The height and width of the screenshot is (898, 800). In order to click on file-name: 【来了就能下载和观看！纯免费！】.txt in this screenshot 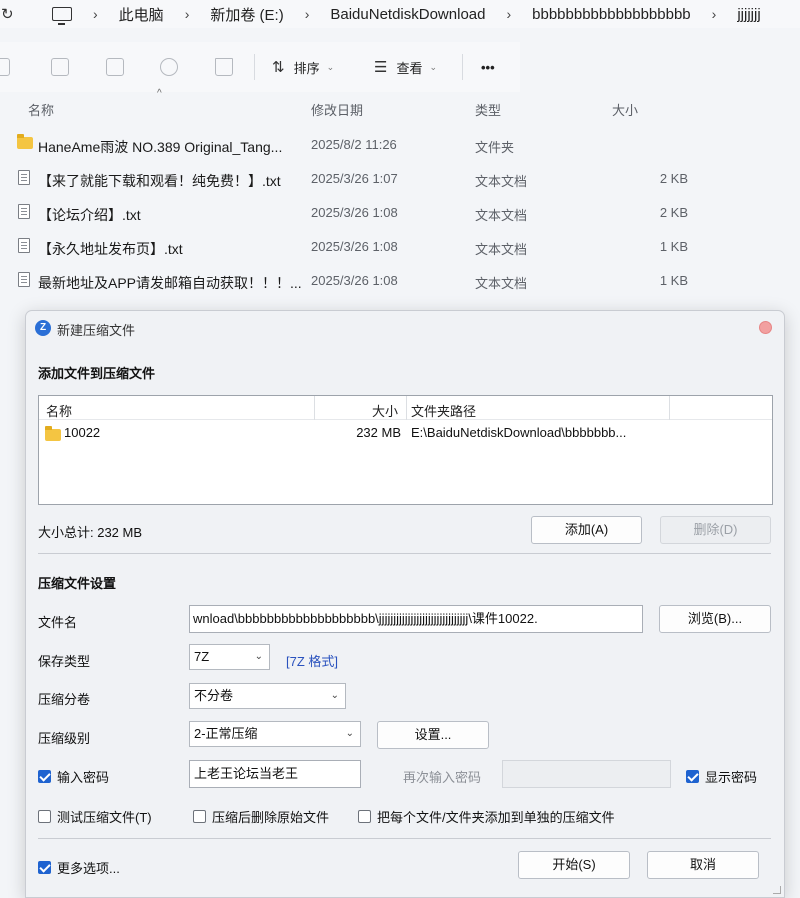, I will do `click(159, 181)`.